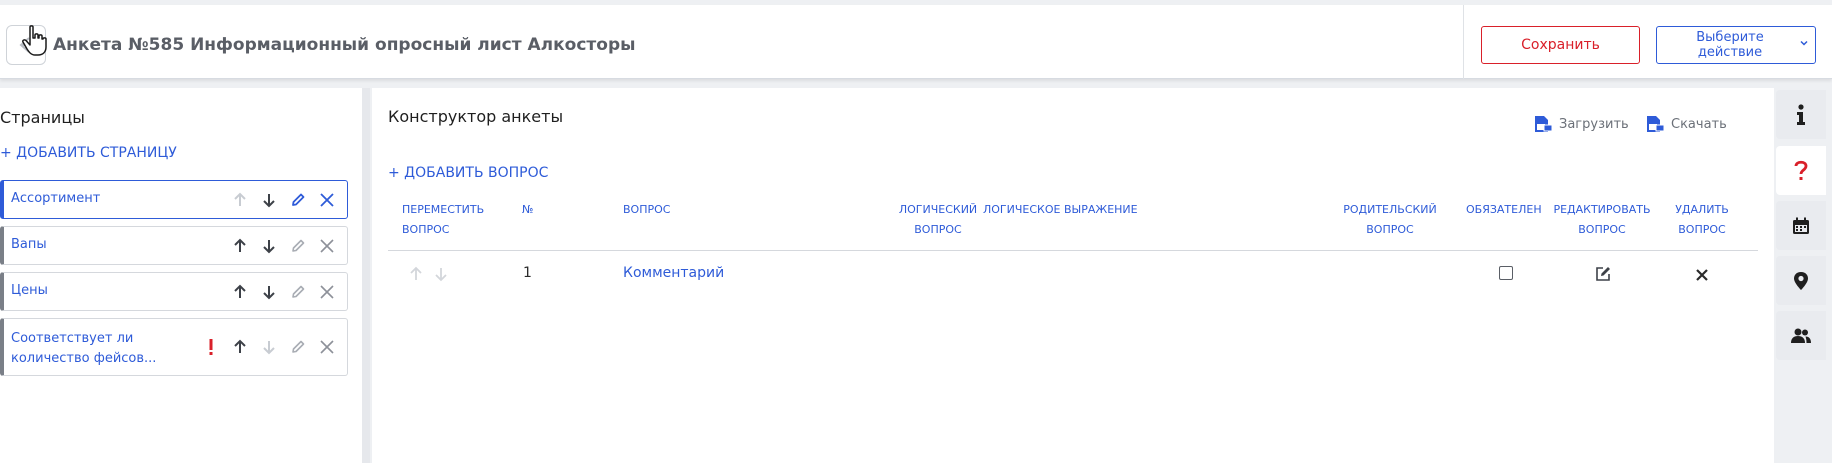  I want to click on row-question-link: Комментарий, so click(673, 273).